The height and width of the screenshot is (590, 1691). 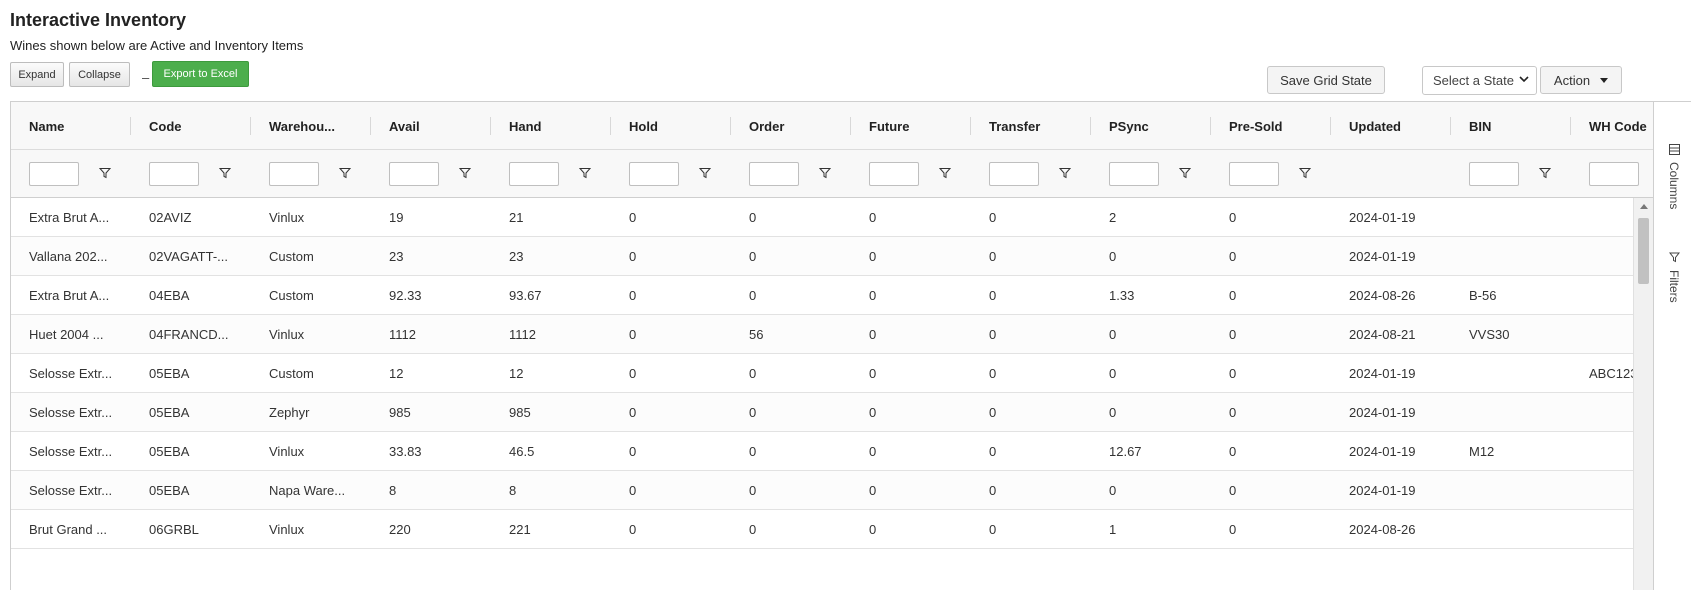 I want to click on collapse-button: Collapse, so click(x=99, y=74).